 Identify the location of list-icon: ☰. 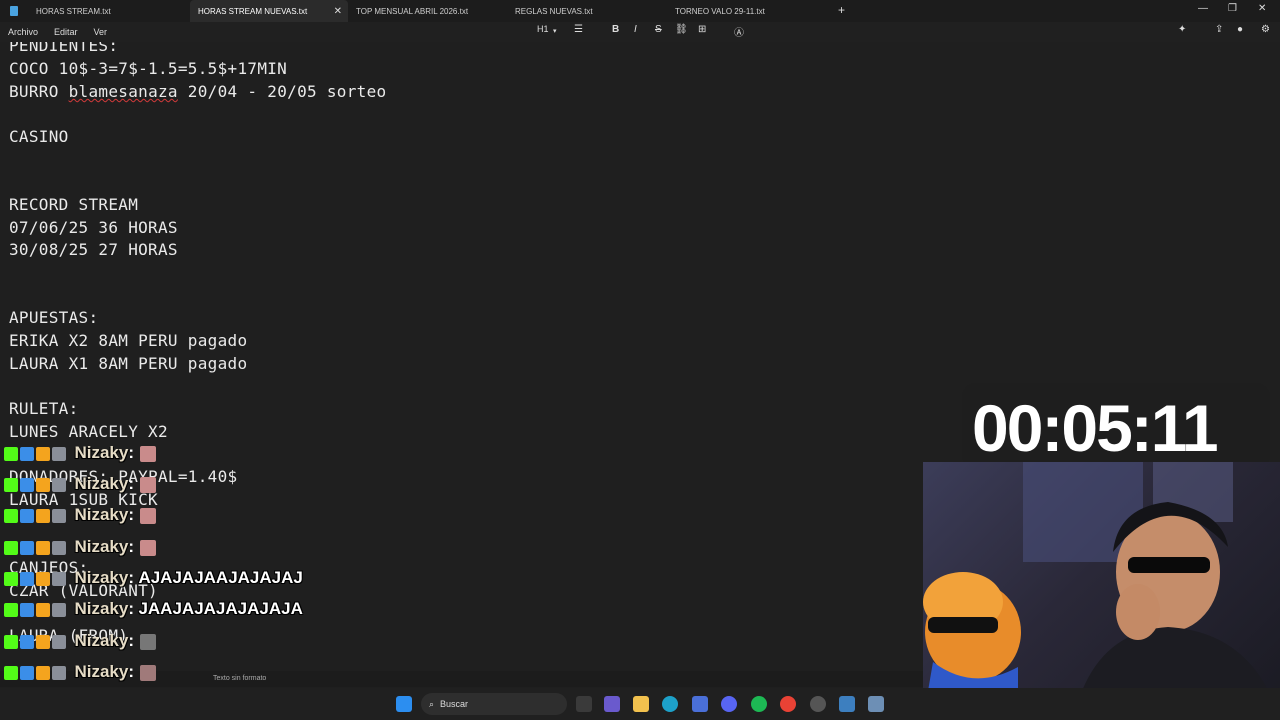
(578, 29).